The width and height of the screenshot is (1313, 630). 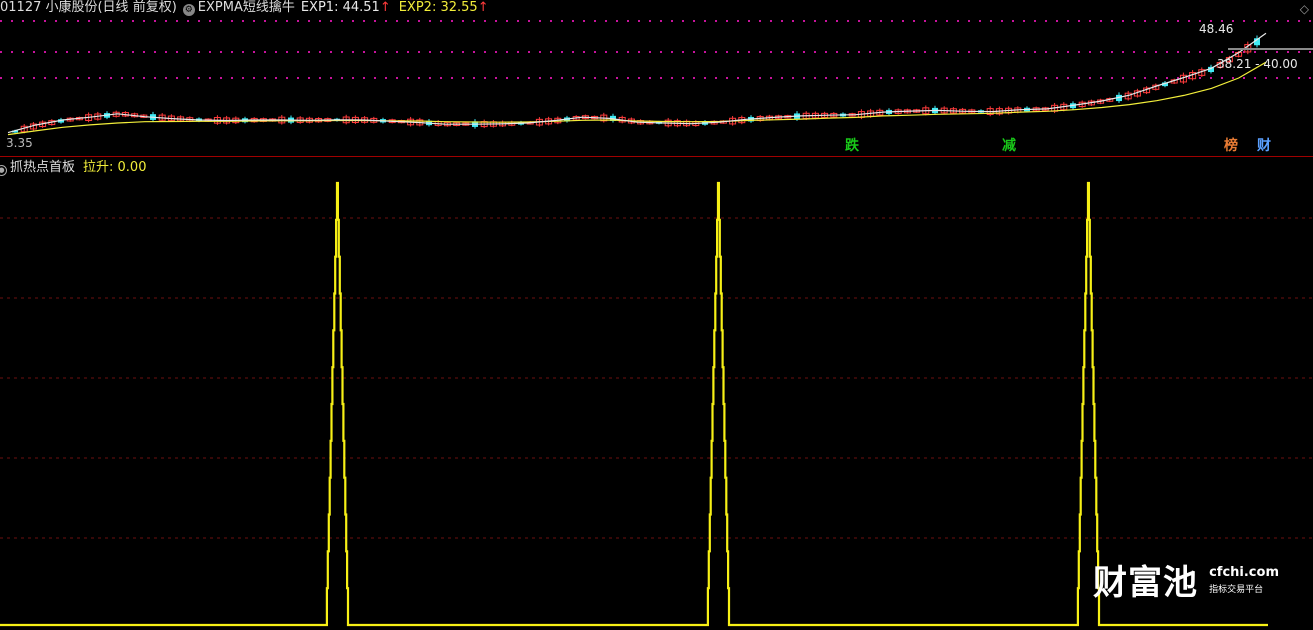 What do you see at coordinates (438, 7) in the screenshot?
I see `exp2-label: EXP2: 32.55` at bounding box center [438, 7].